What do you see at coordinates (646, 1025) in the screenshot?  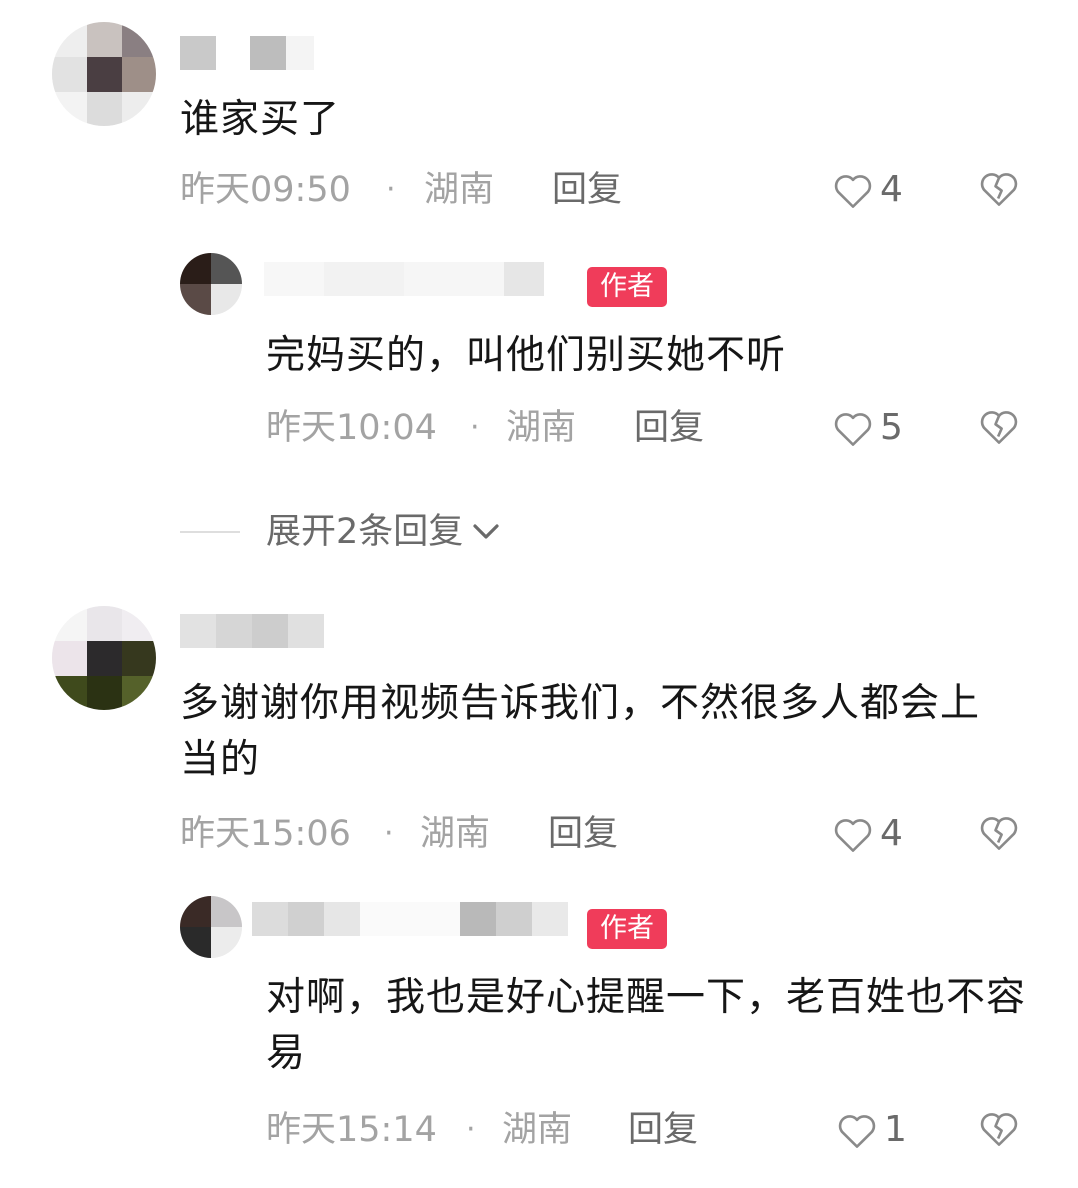 I see `reply-text: 对啊，我也是好心提醒一下，老百姓也不容易` at bounding box center [646, 1025].